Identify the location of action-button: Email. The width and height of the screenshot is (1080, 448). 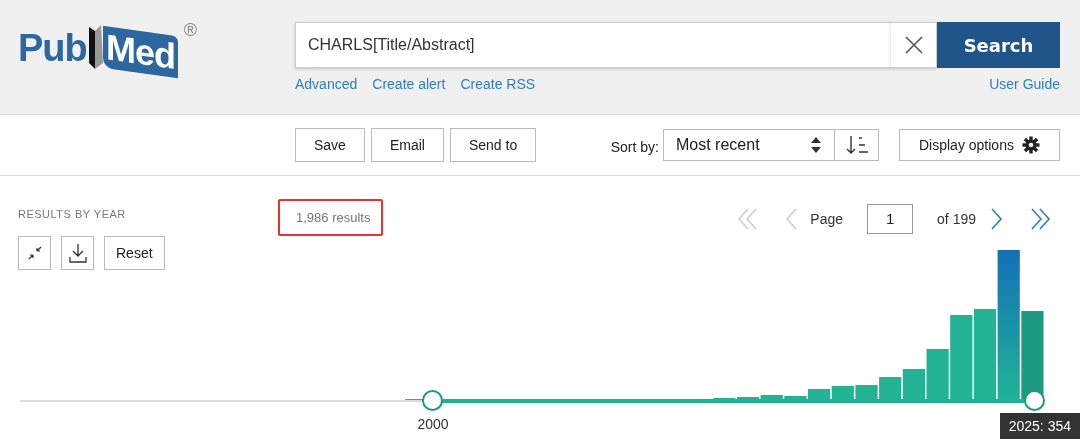
(407, 145).